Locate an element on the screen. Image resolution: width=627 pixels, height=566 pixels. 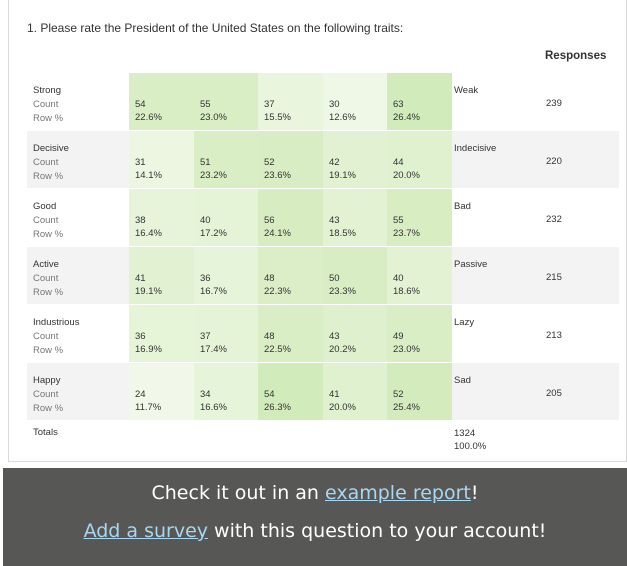
score-percent: 22.3% is located at coordinates (277, 291).